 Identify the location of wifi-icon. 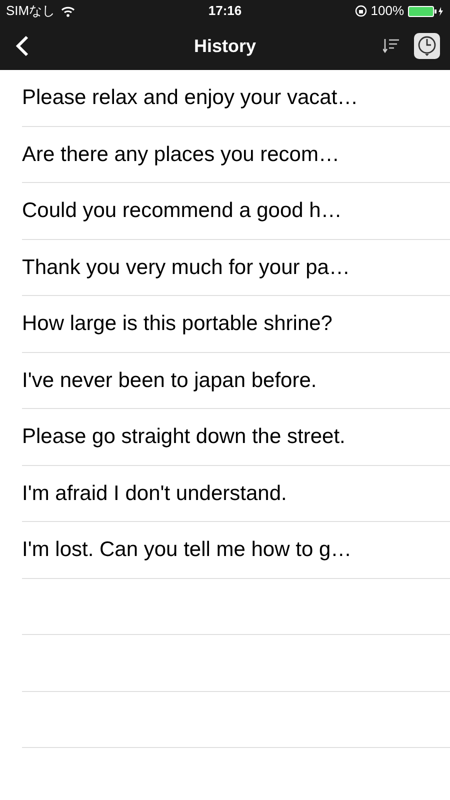
(68, 11).